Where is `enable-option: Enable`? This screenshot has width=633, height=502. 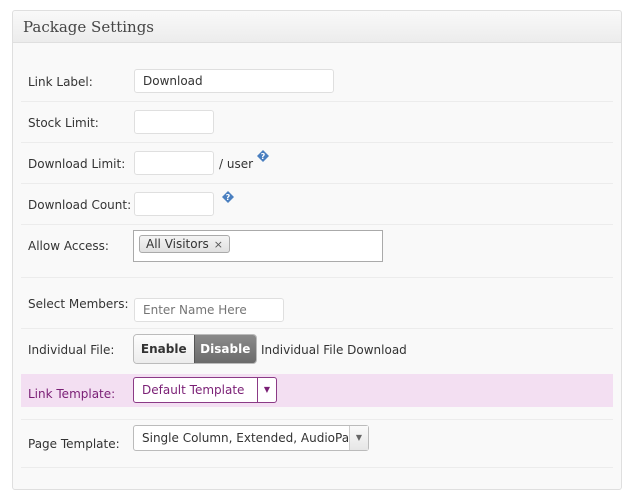 enable-option: Enable is located at coordinates (164, 349).